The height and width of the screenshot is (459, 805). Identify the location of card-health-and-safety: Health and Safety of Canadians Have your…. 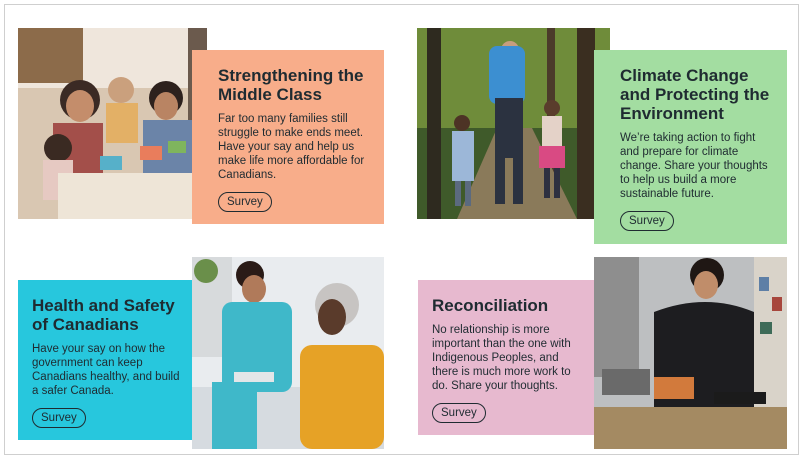
(105, 360).